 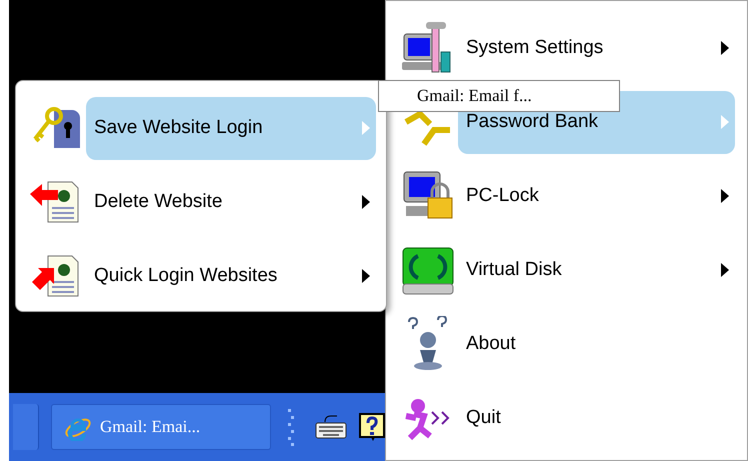 What do you see at coordinates (596, 344) in the screenshot?
I see `menu-item: About` at bounding box center [596, 344].